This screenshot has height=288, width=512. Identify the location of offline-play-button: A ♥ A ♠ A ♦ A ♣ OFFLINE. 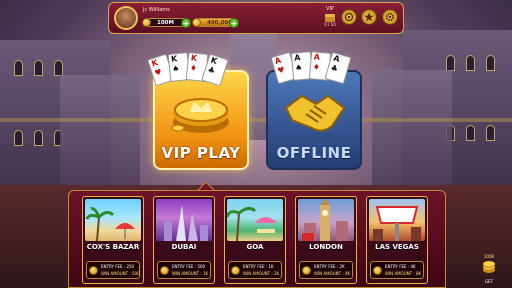
(314, 110).